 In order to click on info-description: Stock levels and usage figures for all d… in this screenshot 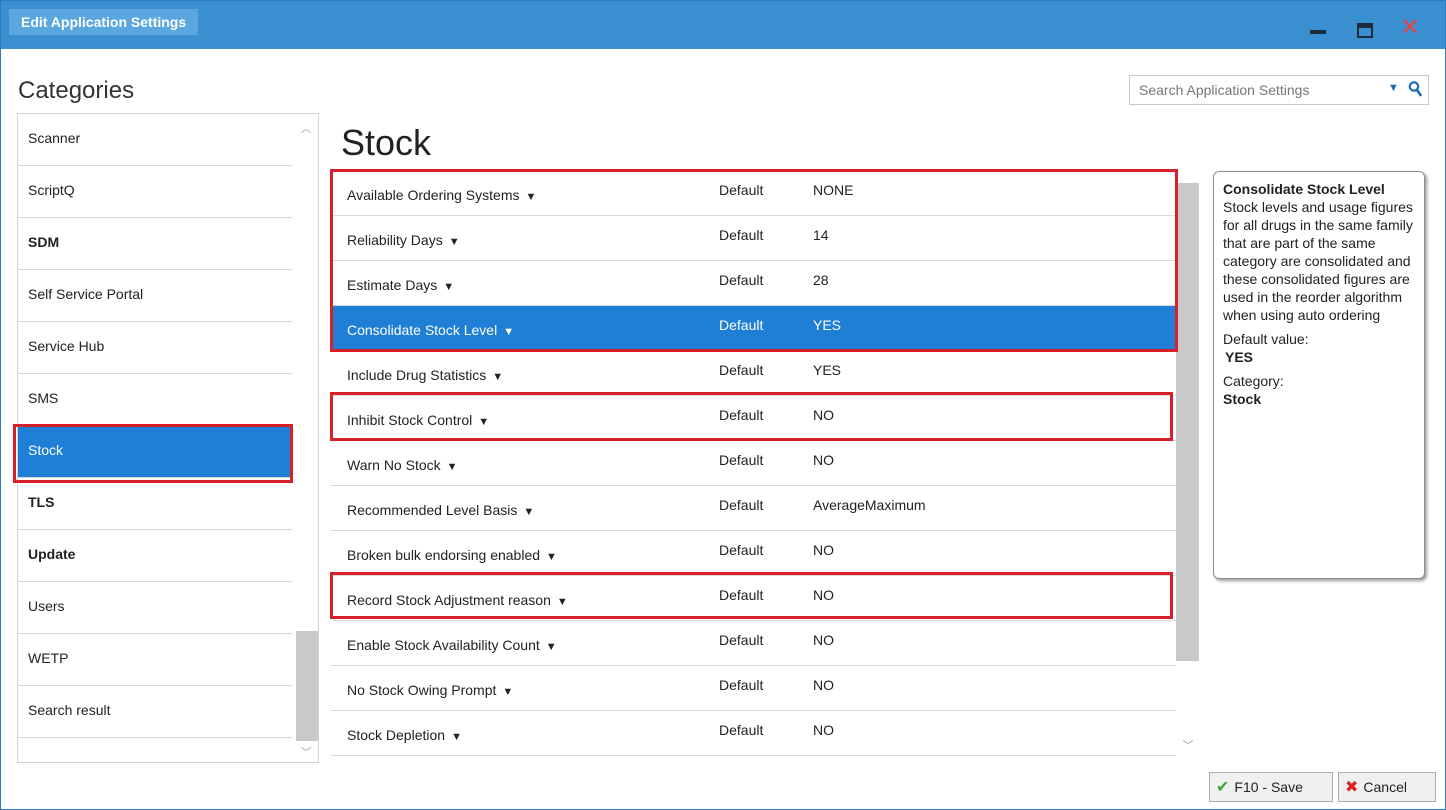, I will do `click(1318, 261)`.